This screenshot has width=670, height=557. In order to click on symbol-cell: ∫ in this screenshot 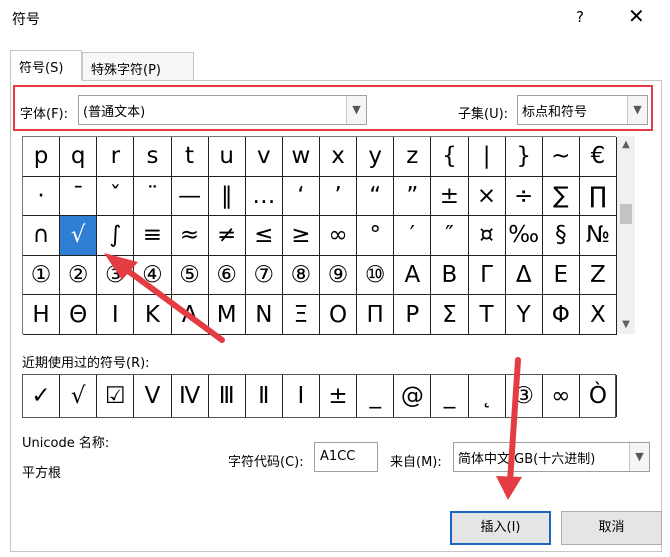, I will do `click(116, 236)`.